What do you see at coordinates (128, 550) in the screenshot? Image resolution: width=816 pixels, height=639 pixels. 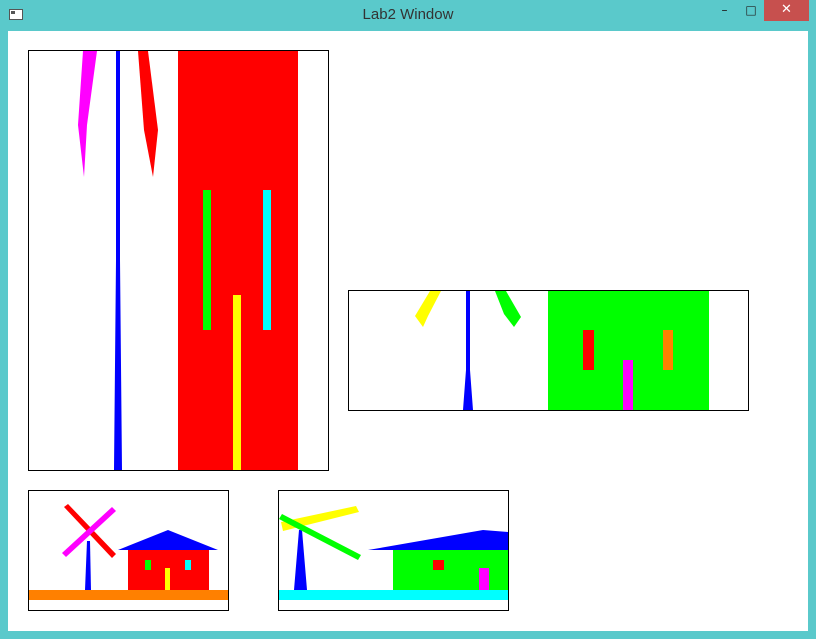 I see `viewport-small-left` at bounding box center [128, 550].